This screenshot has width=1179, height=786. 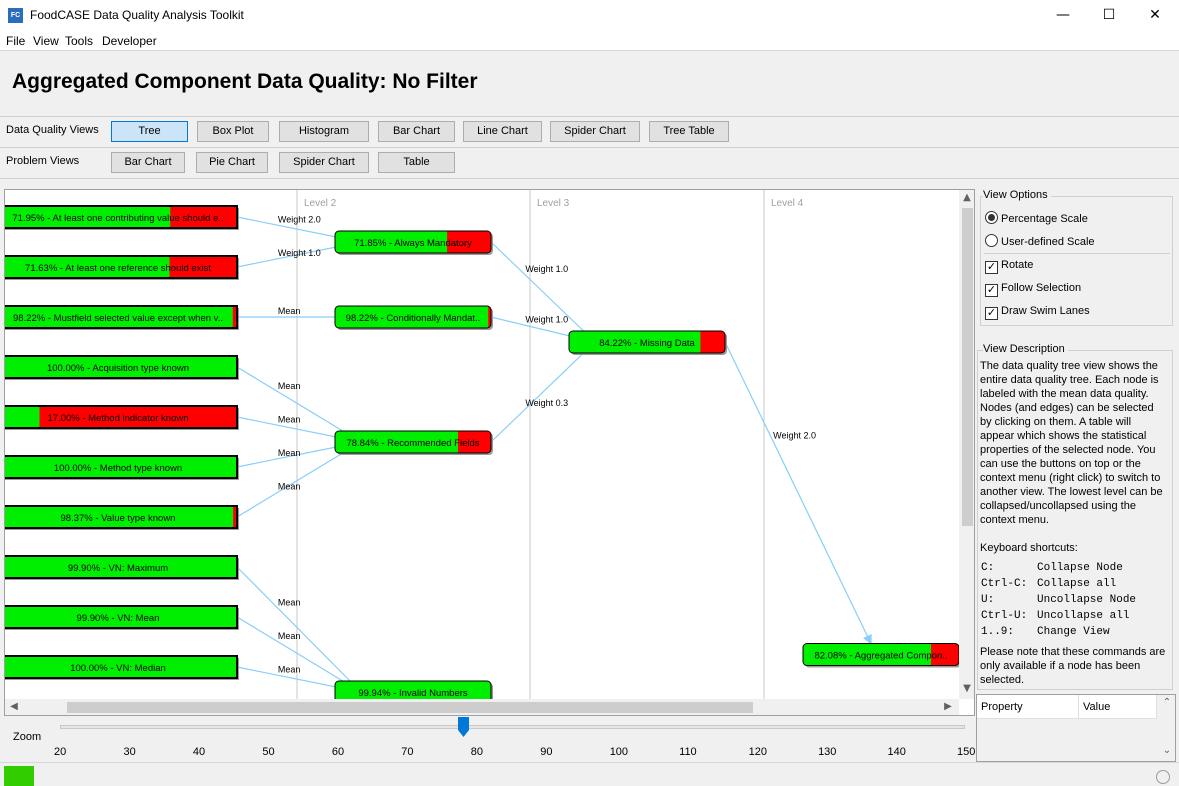 What do you see at coordinates (79, 41) in the screenshot?
I see `menu-tools: Tools` at bounding box center [79, 41].